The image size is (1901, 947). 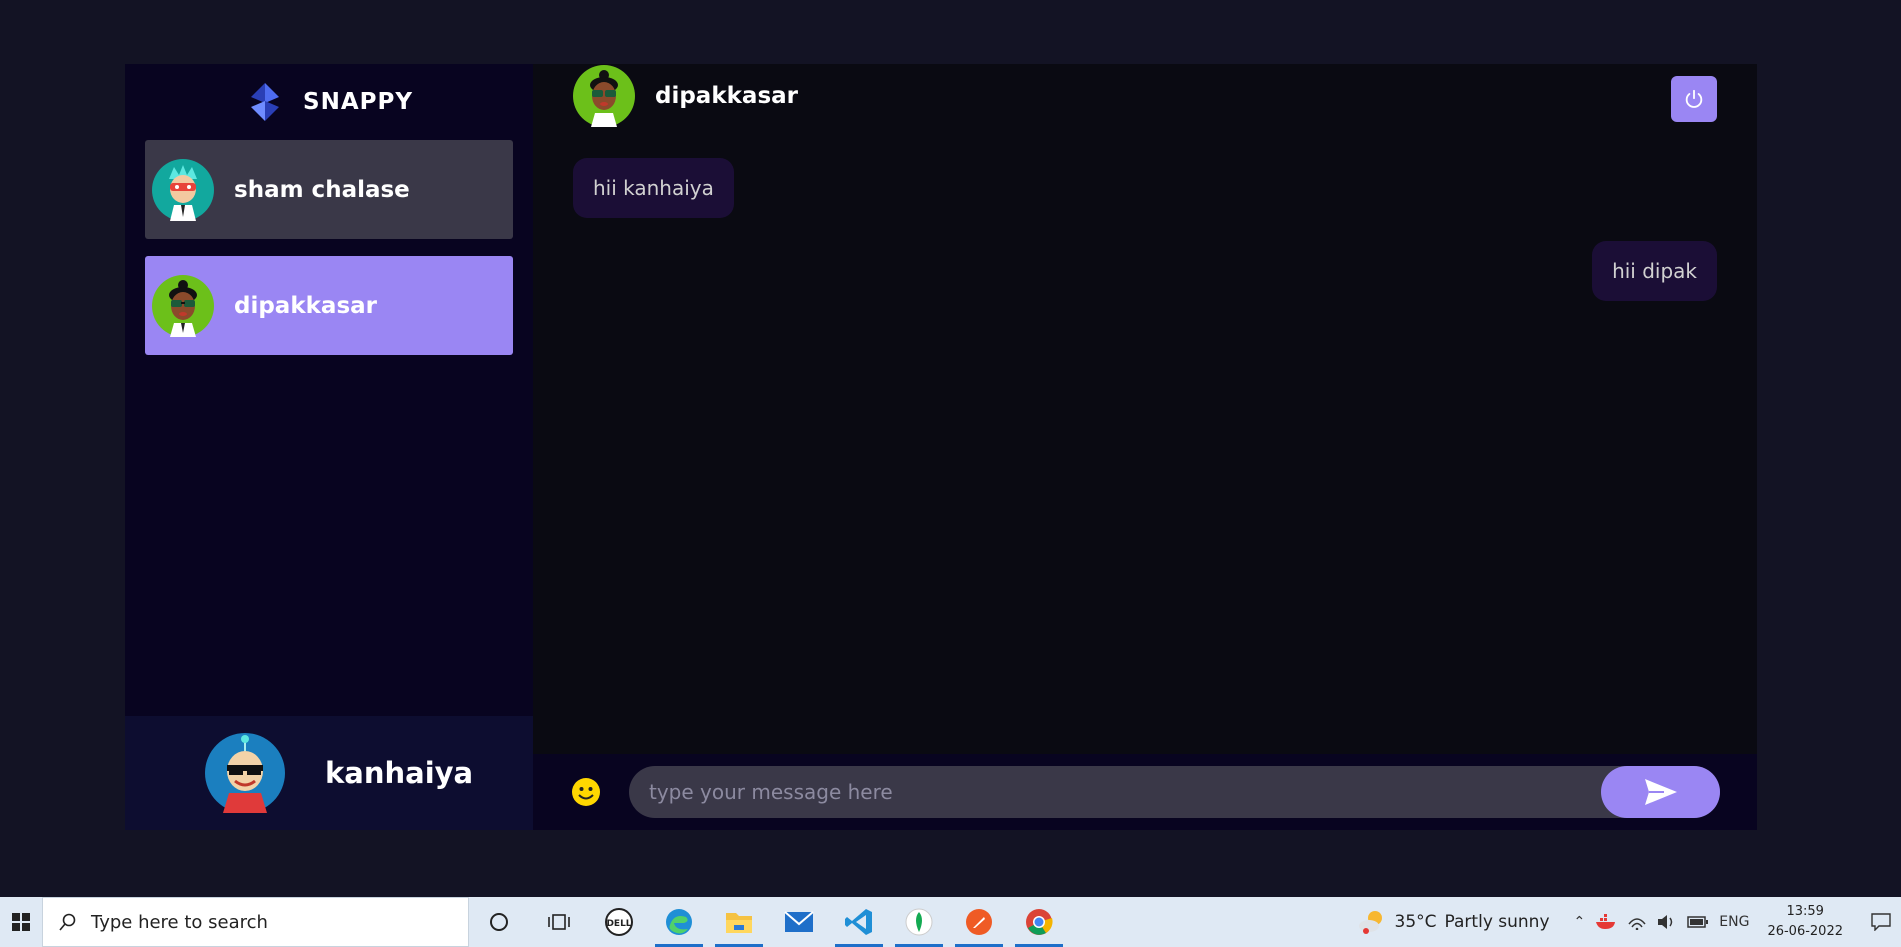 I want to click on current-user-panel: kanhaiya, so click(x=329, y=773).